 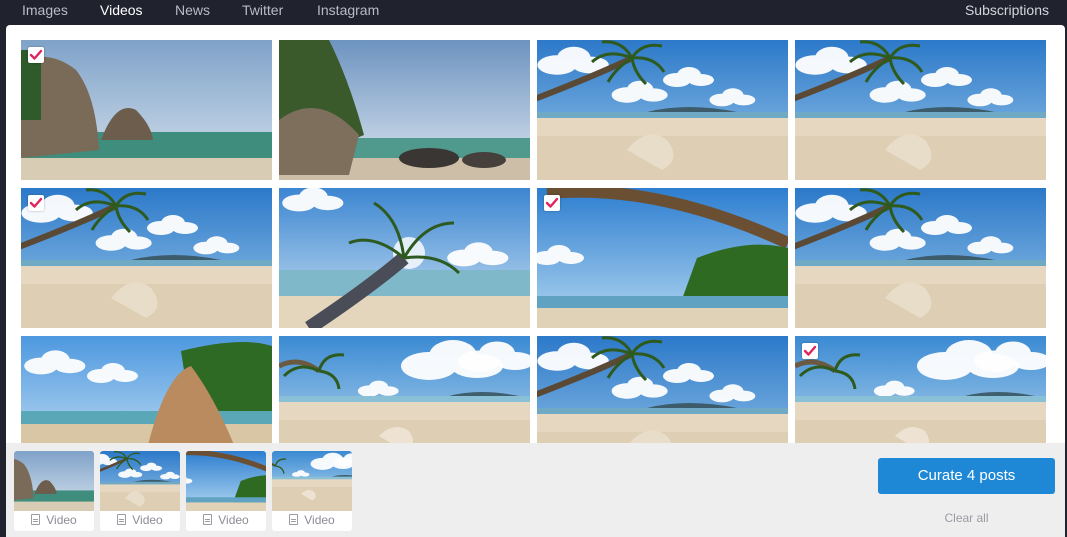 I want to click on subscriptions-link: Subscriptions, so click(x=1007, y=10).